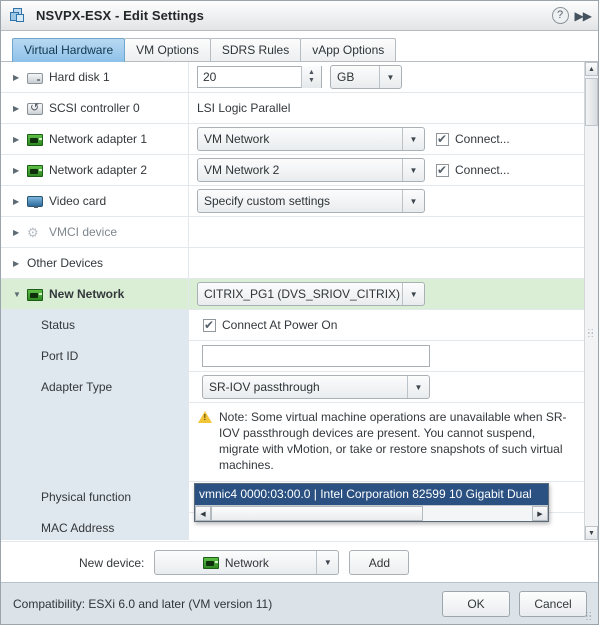  I want to click on row-value-port-id, so click(386, 356).